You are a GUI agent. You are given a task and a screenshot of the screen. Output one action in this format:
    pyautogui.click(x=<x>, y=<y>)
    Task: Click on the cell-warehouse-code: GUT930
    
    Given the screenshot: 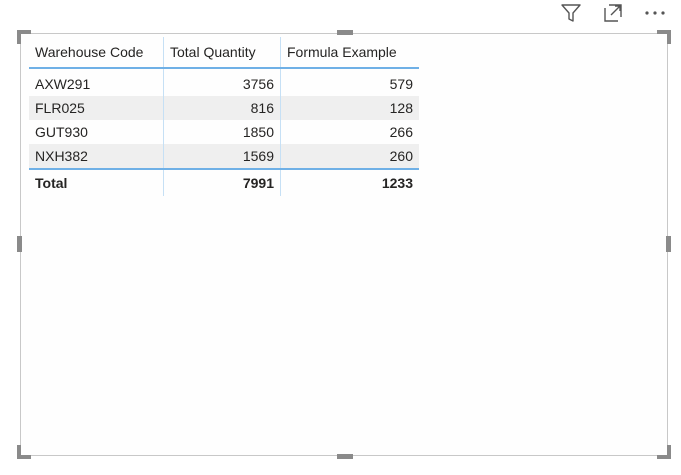 What is the action you would take?
    pyautogui.click(x=96, y=132)
    